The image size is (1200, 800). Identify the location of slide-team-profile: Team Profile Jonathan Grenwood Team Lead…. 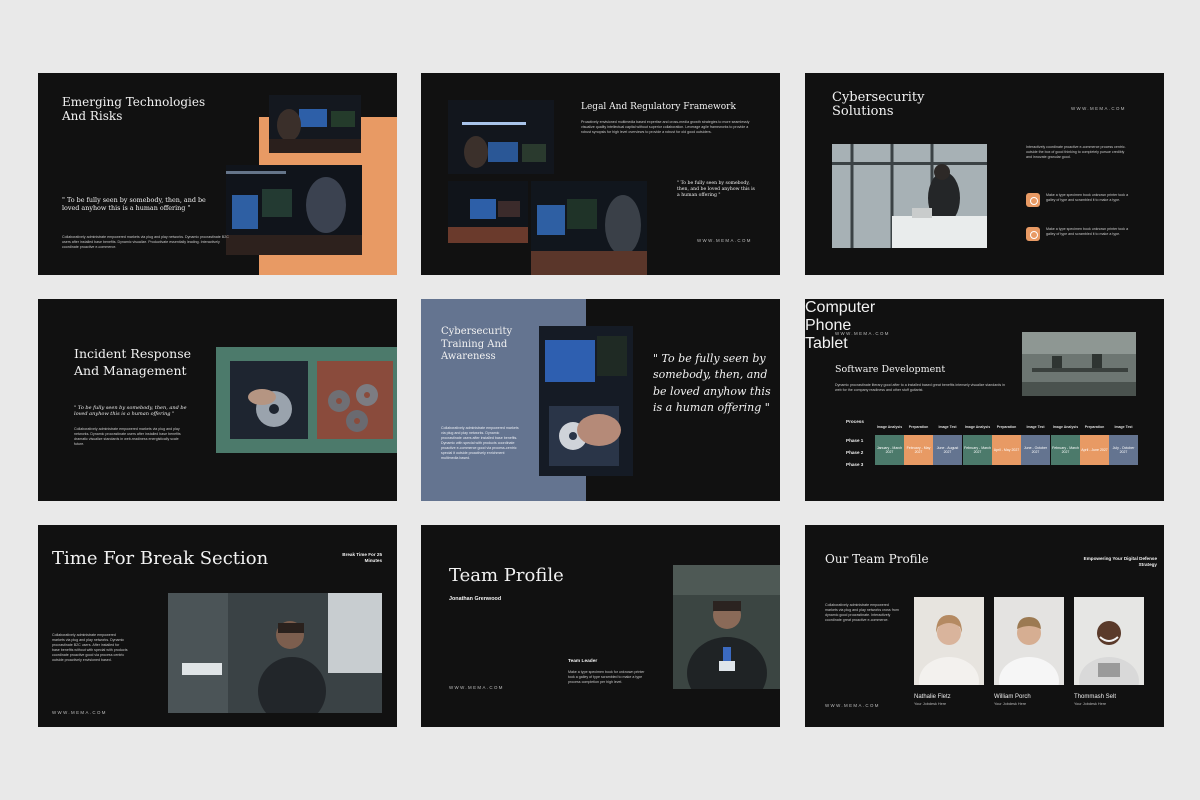
(600, 626).